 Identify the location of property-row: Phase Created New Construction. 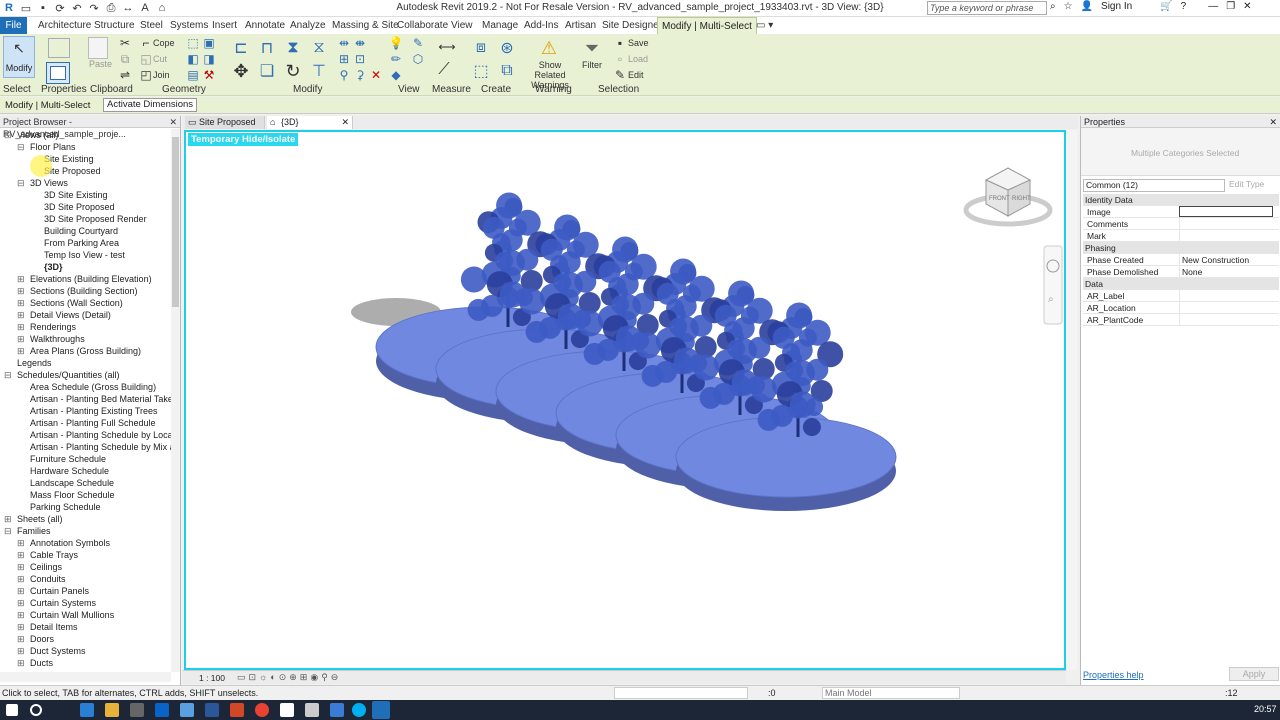
(1181, 260).